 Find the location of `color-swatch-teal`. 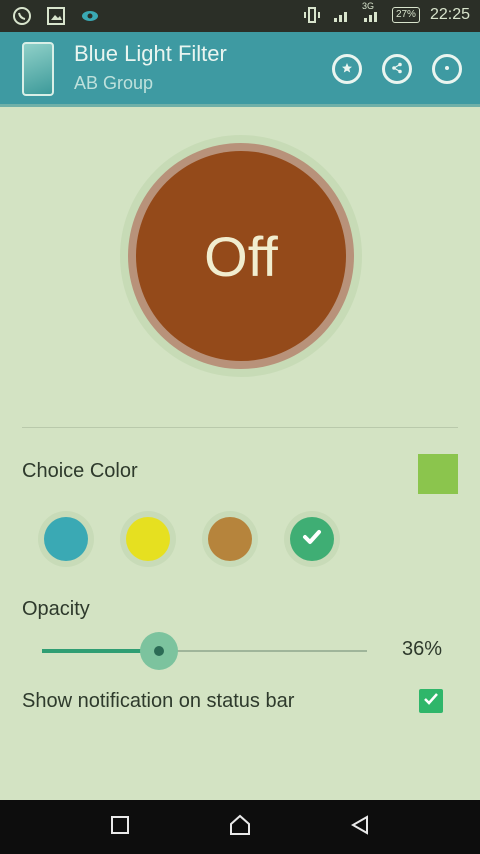

color-swatch-teal is located at coordinates (66, 539).